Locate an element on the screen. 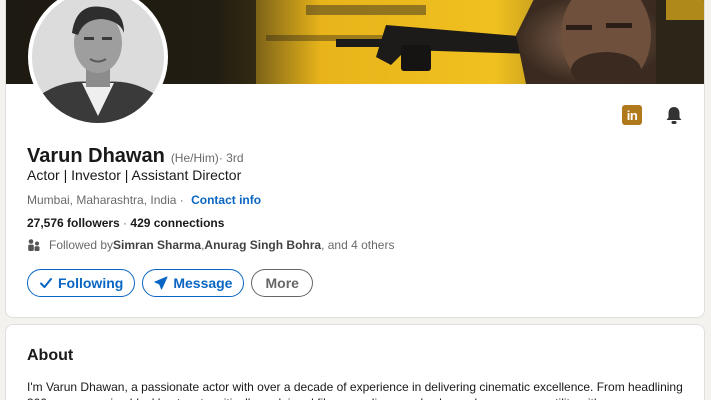 This screenshot has width=711, height=400. profile-name-row: Varun Dhawan (He/Him) · 3rd is located at coordinates (135, 156).